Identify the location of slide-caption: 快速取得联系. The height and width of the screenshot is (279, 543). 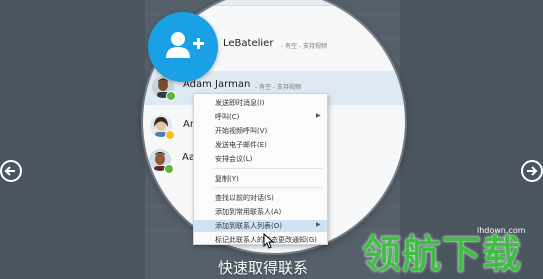
(263, 268).